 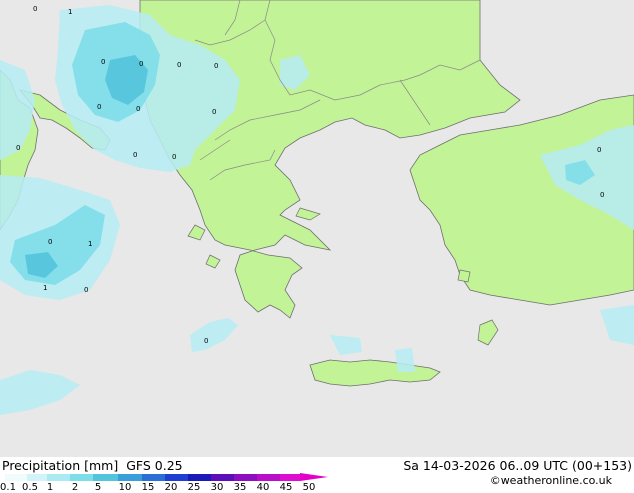 What do you see at coordinates (550, 480) in the screenshot?
I see `credit-text: ©weatheronline.co.uk` at bounding box center [550, 480].